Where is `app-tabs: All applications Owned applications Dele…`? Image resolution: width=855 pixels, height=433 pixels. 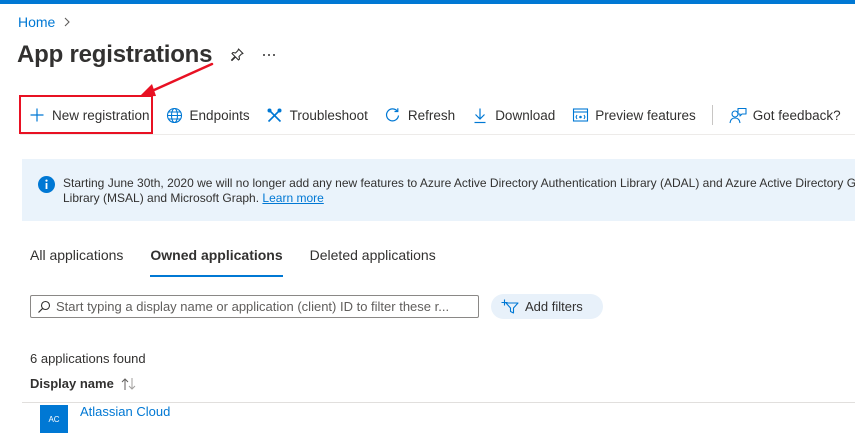 app-tabs: All applications Owned applications Dele… is located at coordinates (233, 262).